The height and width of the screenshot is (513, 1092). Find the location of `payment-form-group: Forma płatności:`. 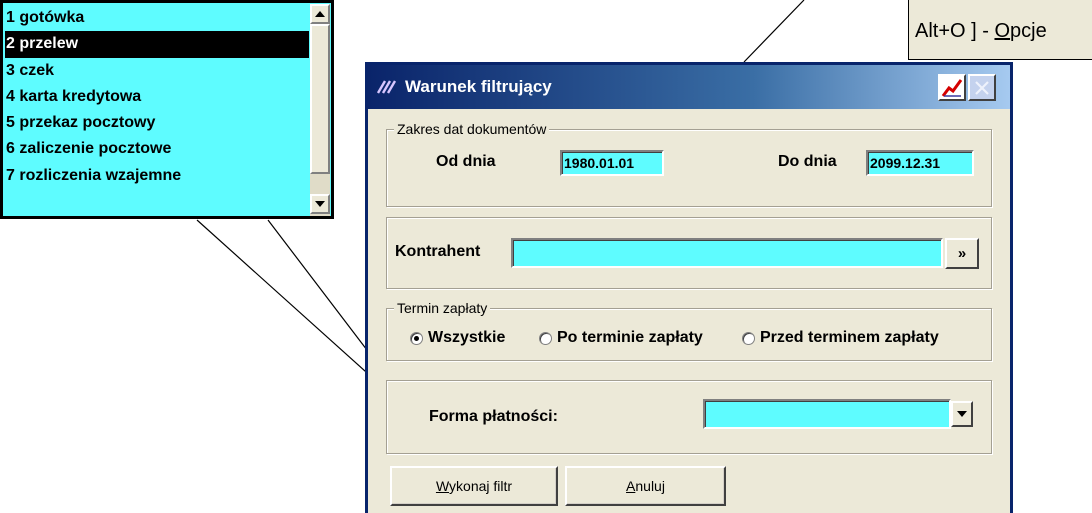

payment-form-group: Forma płatności: is located at coordinates (689, 417).